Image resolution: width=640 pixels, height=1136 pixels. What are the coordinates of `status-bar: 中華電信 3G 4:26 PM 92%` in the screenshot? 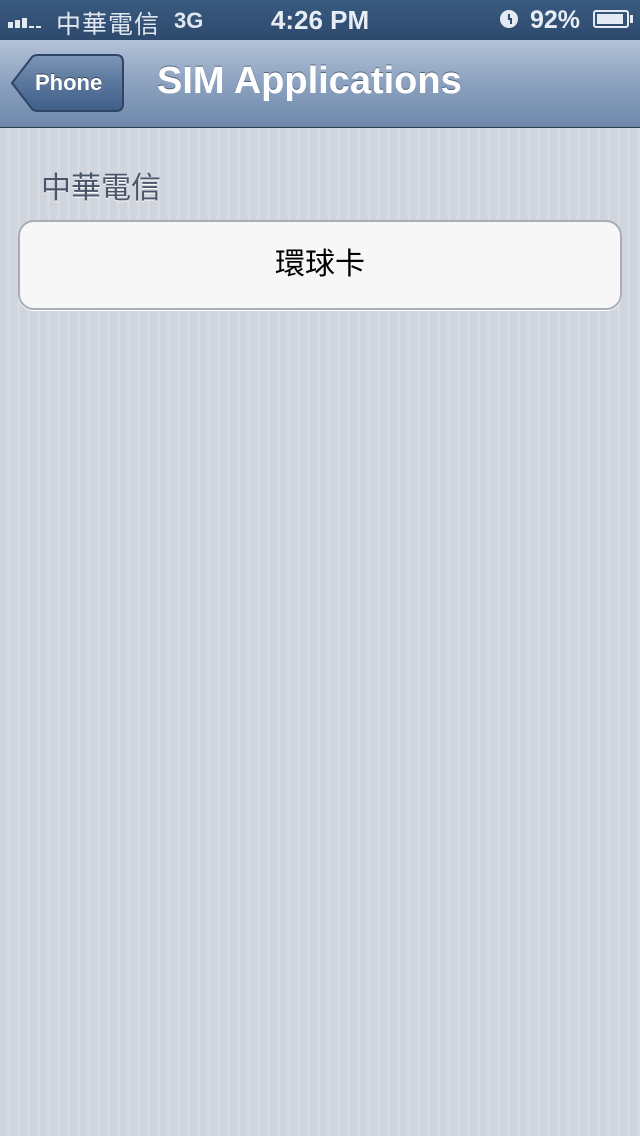 It's located at (320, 20).